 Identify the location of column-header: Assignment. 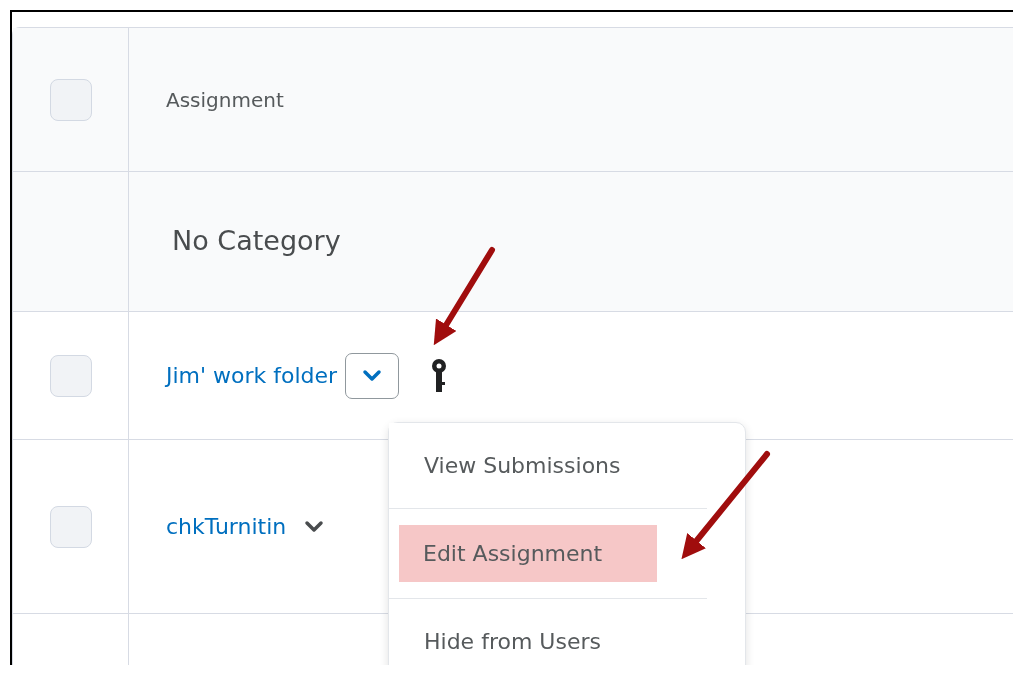
(225, 100).